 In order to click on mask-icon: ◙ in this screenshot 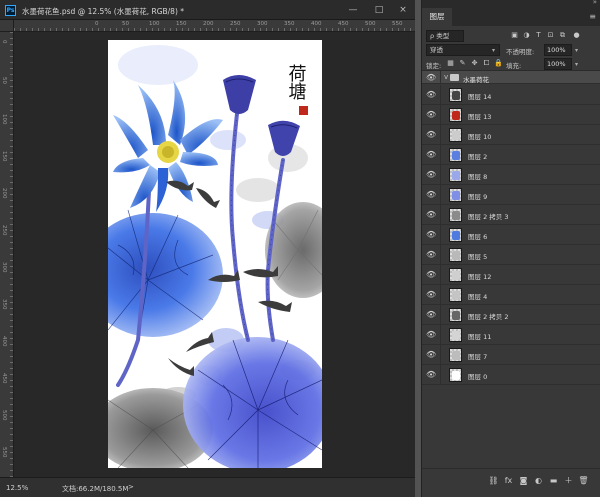, I will do `click(523, 480)`.